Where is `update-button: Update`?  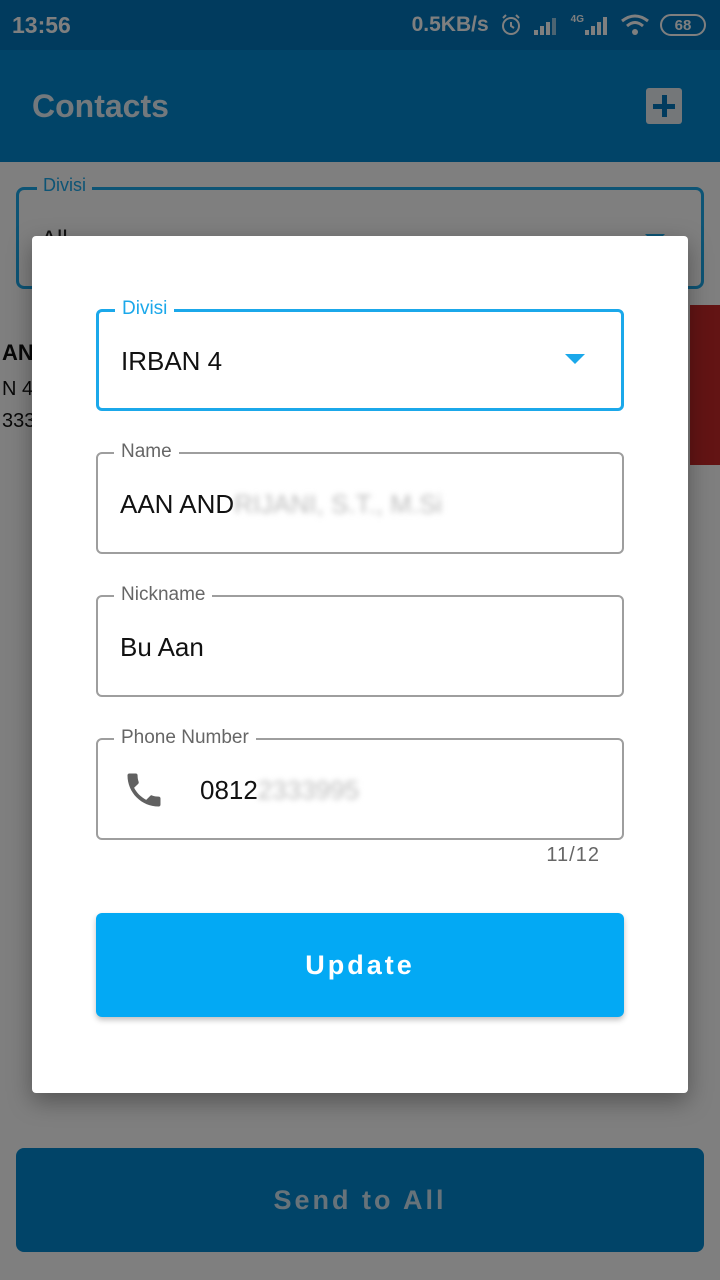
update-button: Update is located at coordinates (360, 965).